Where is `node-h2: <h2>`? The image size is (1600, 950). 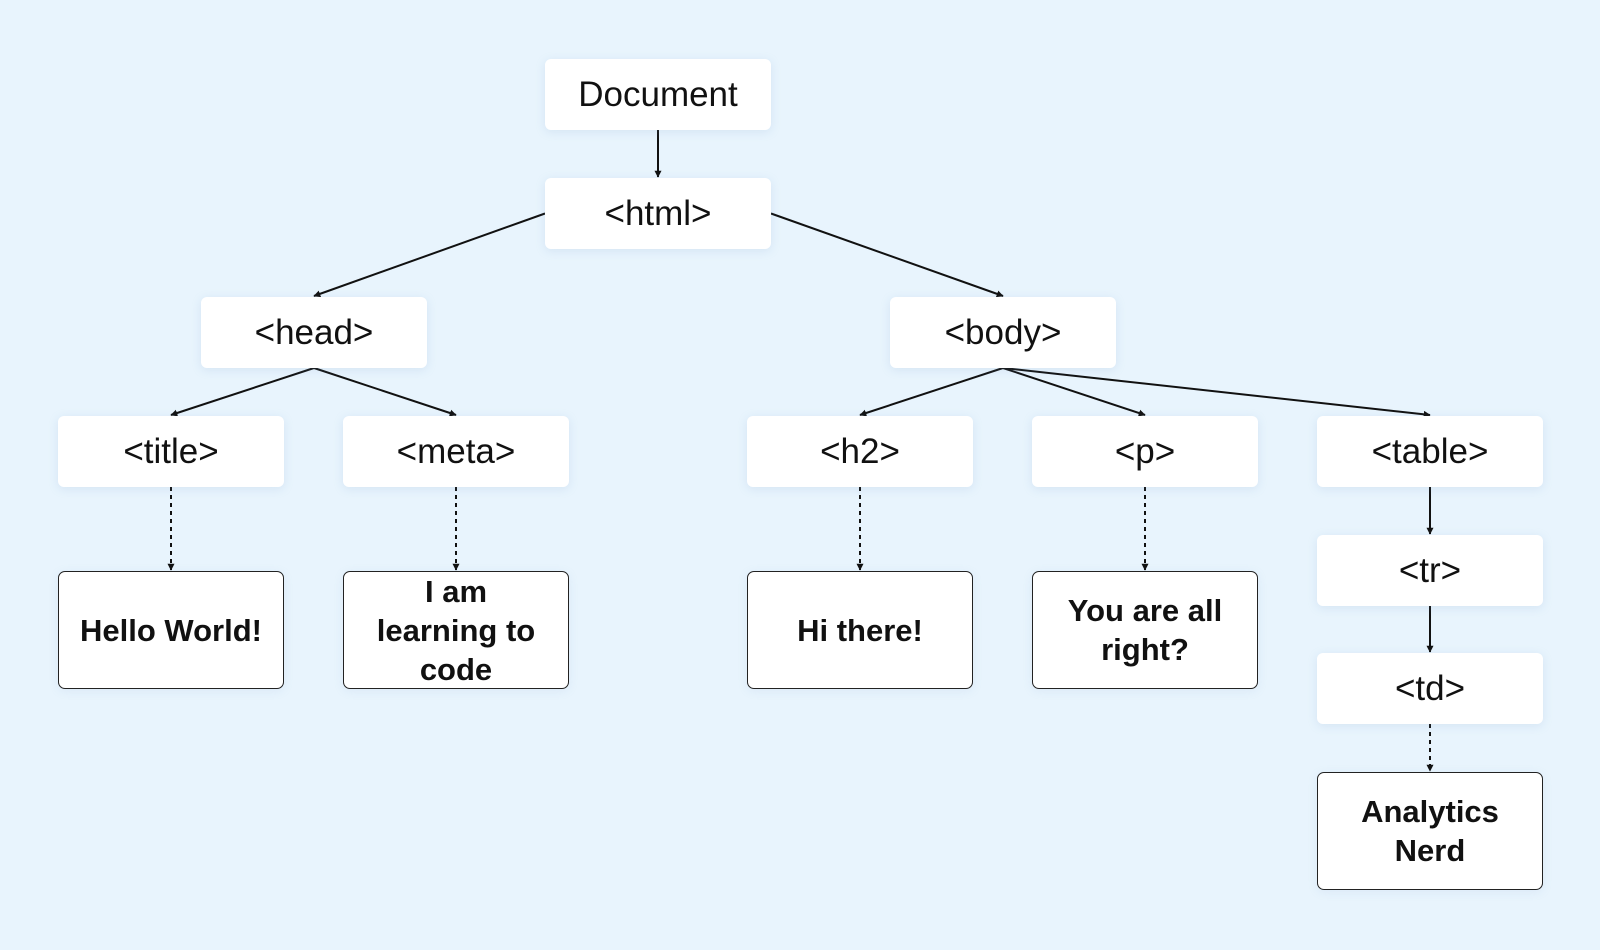
node-h2: <h2> is located at coordinates (860, 451).